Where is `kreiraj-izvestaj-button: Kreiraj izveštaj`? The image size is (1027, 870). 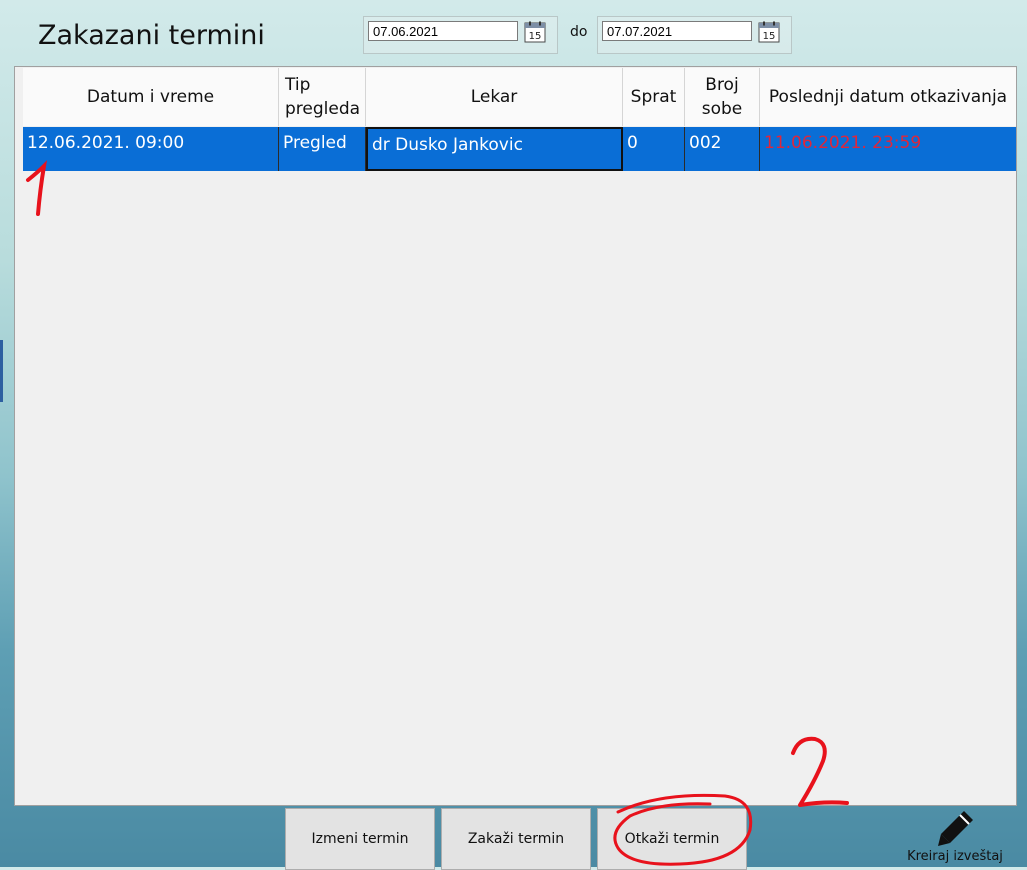
kreiraj-izvestaj-button: Kreiraj izveštaj is located at coordinates (955, 837).